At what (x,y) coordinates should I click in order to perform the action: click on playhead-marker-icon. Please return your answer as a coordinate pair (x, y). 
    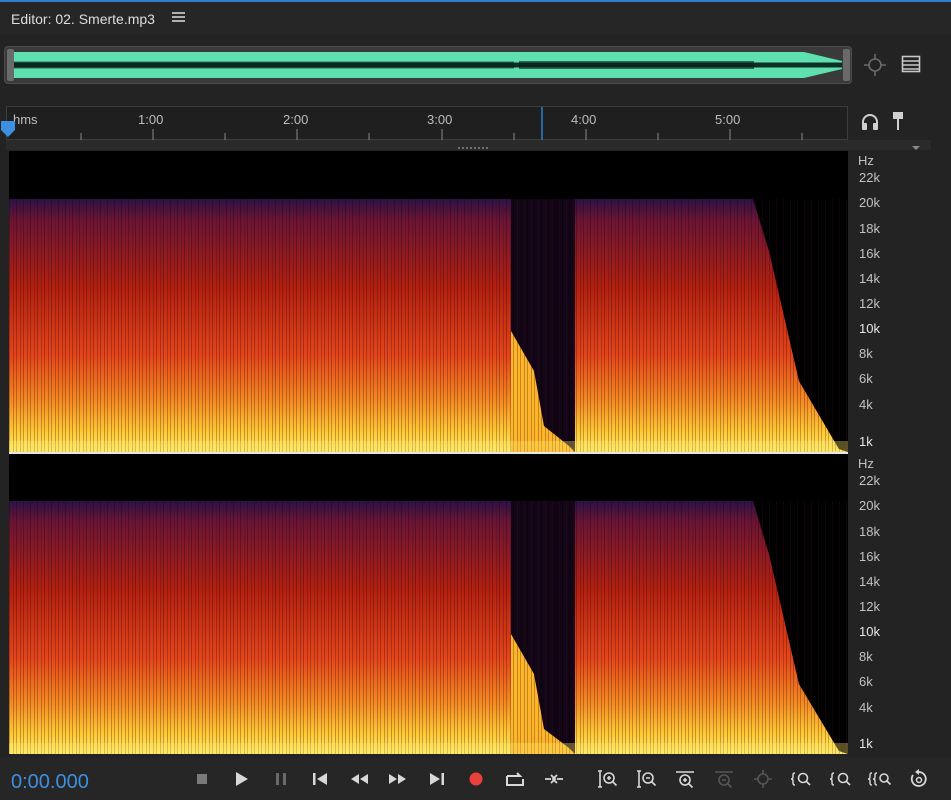
    Looking at the image, I should click on (8, 129).